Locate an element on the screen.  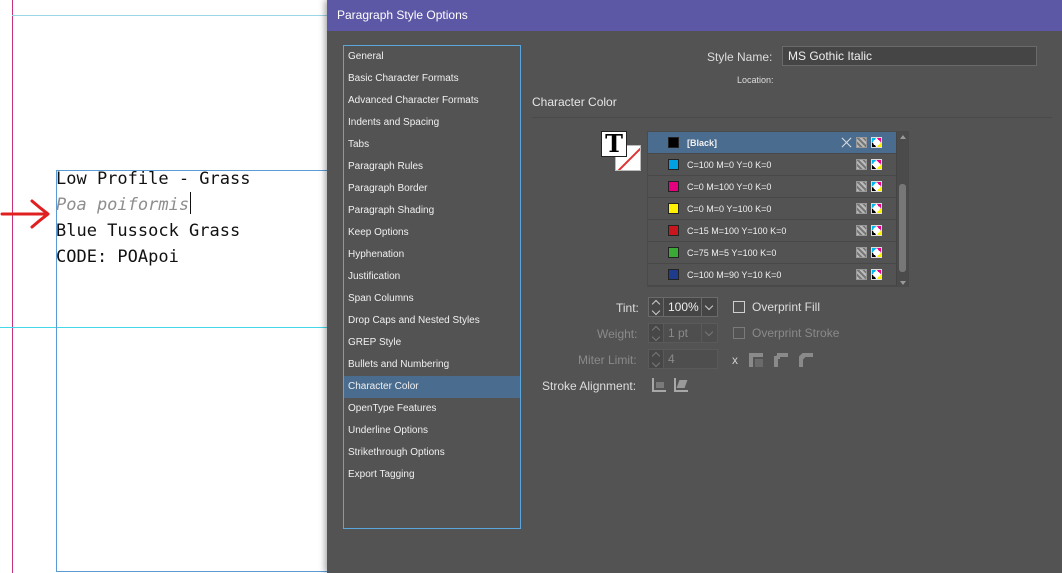
dialog-title: Paragraph Style Options is located at coordinates (694, 15).